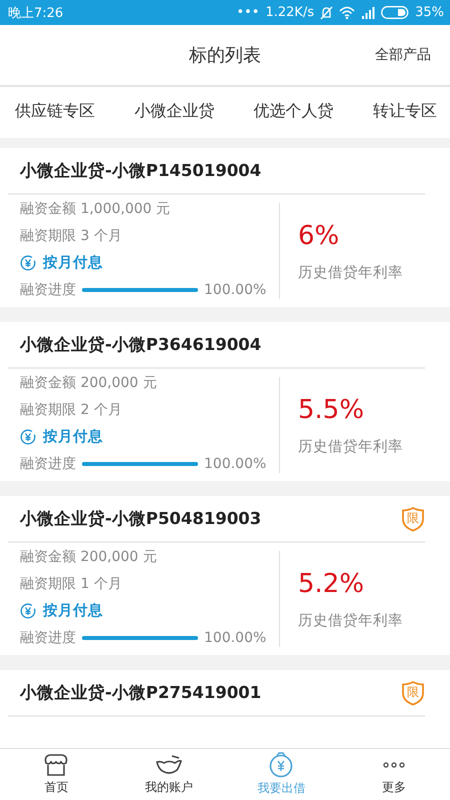 This screenshot has width=450, height=800. What do you see at coordinates (289, 12) in the screenshot?
I see `network-speed: 1.22K/s` at bounding box center [289, 12].